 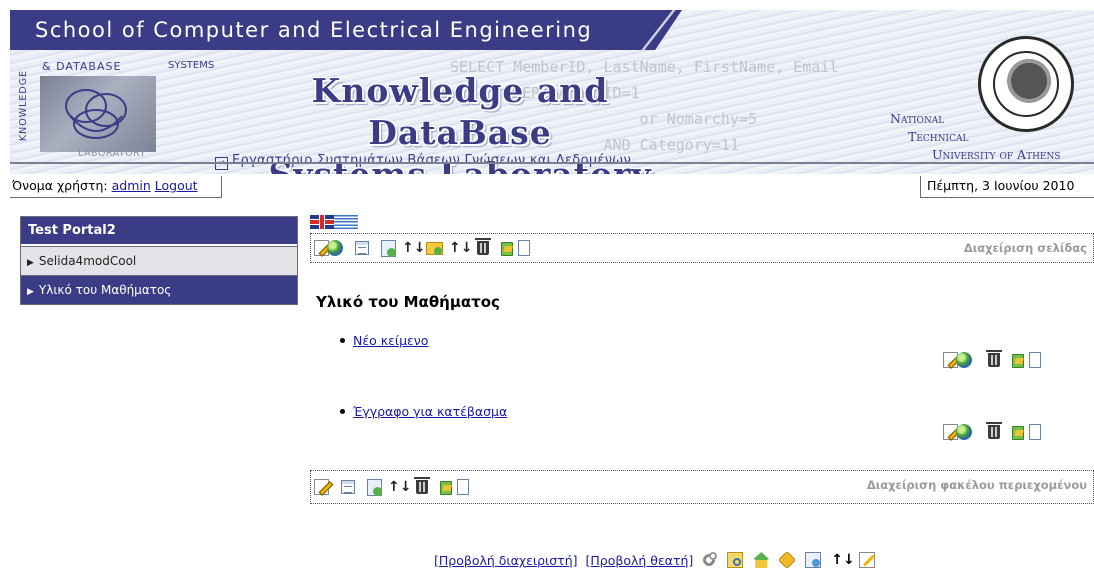 I want to click on logout-link: Logout, so click(x=176, y=185).